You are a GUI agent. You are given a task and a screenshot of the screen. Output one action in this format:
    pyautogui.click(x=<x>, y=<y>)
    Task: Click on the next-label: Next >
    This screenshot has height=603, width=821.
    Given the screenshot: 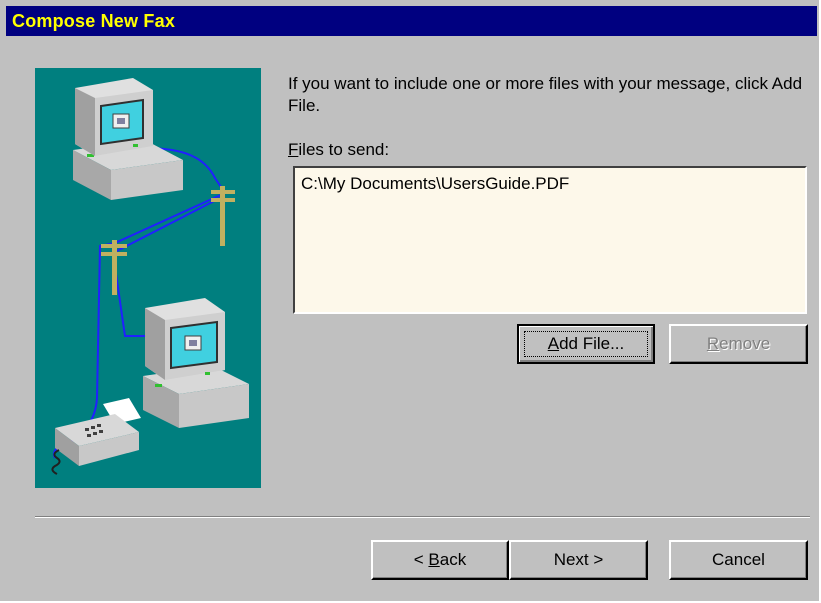 What is the action you would take?
    pyautogui.click(x=578, y=559)
    